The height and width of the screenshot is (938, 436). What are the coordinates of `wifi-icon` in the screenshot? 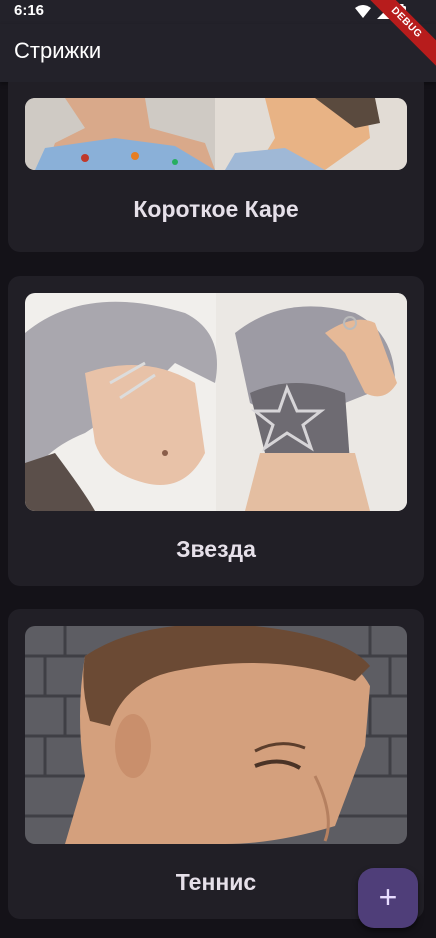 It's located at (363, 13).